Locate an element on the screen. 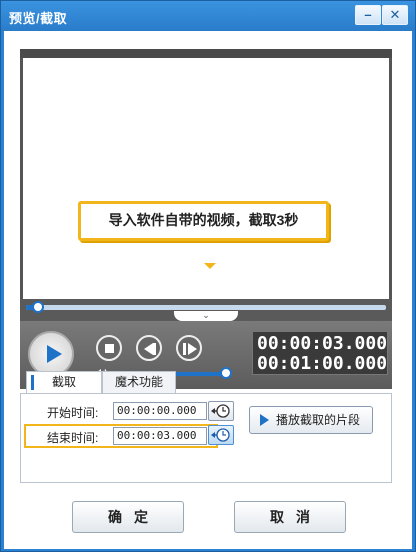  tab-clip: 截取 is located at coordinates (64, 382).